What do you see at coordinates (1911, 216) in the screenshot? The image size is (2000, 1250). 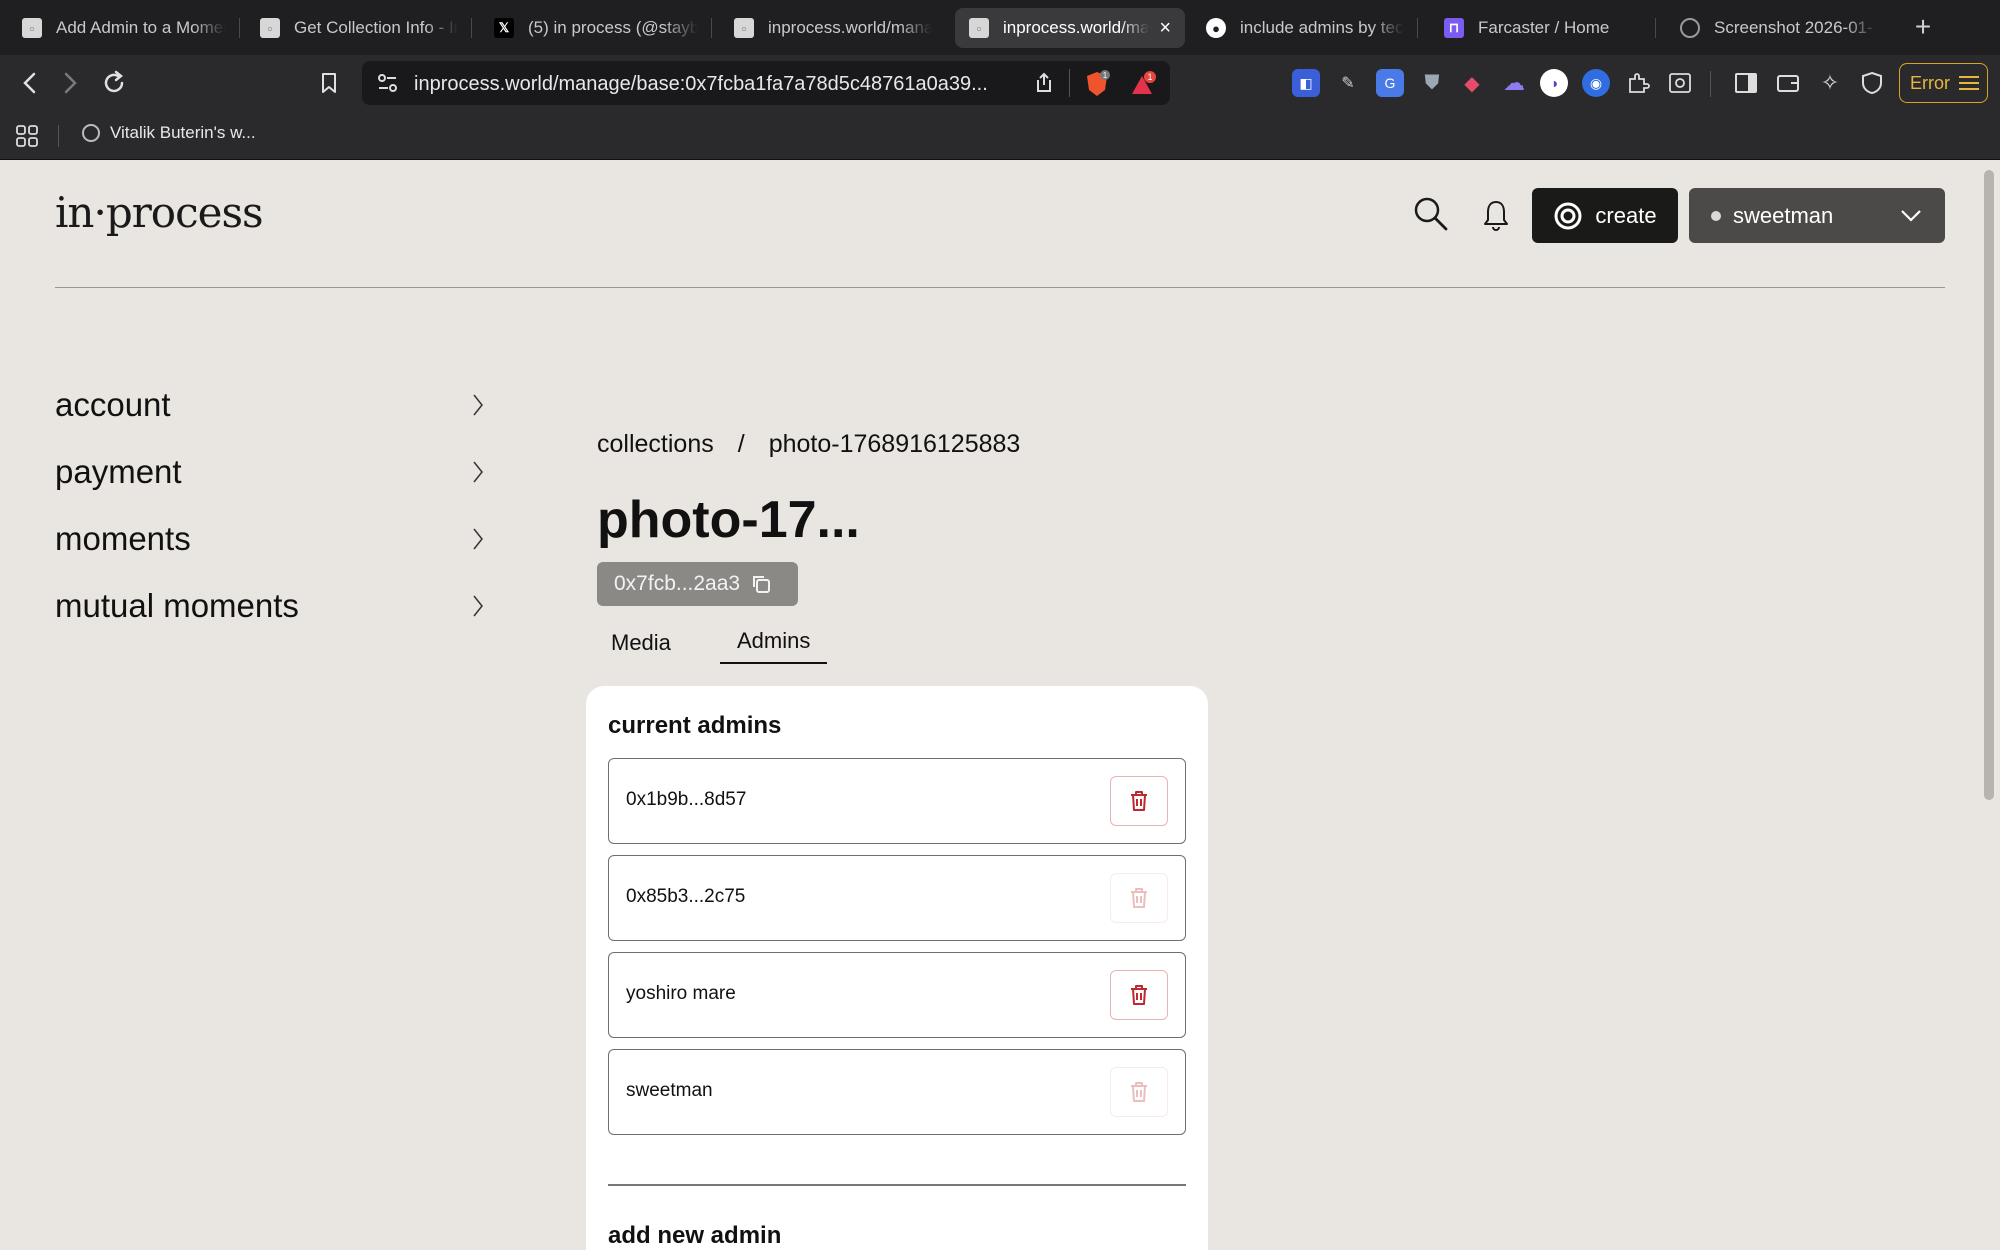 I see `chevron-down-icon` at bounding box center [1911, 216].